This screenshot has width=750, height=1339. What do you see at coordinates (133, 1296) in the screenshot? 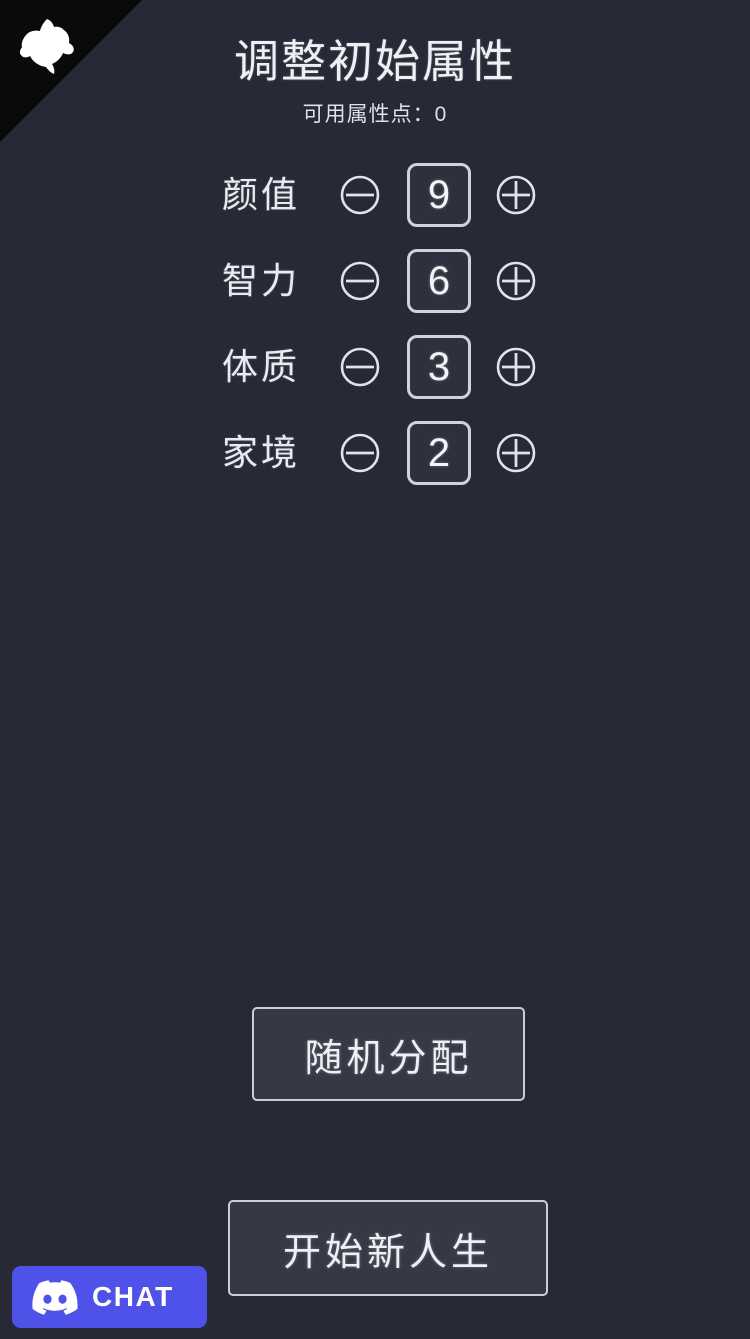
I see `chat-label: CHAT` at bounding box center [133, 1296].